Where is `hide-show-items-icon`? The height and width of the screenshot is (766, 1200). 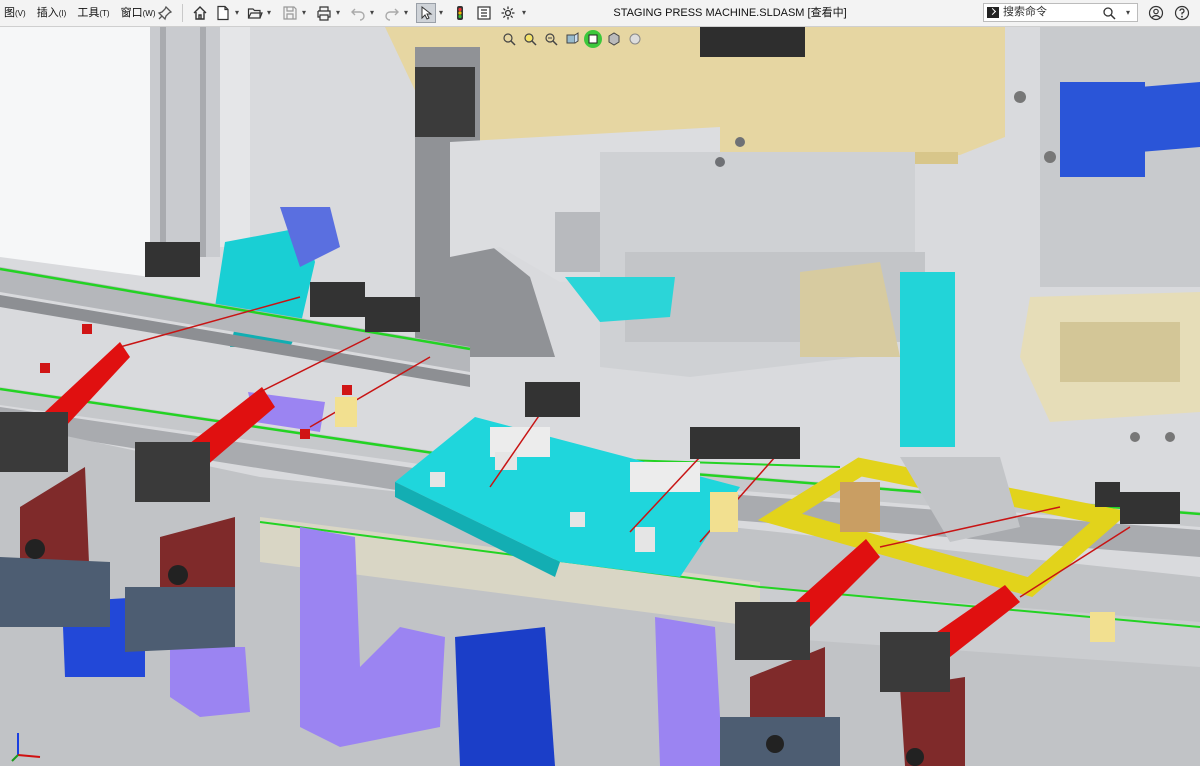
hide-show-items-icon is located at coordinates (635, 39).